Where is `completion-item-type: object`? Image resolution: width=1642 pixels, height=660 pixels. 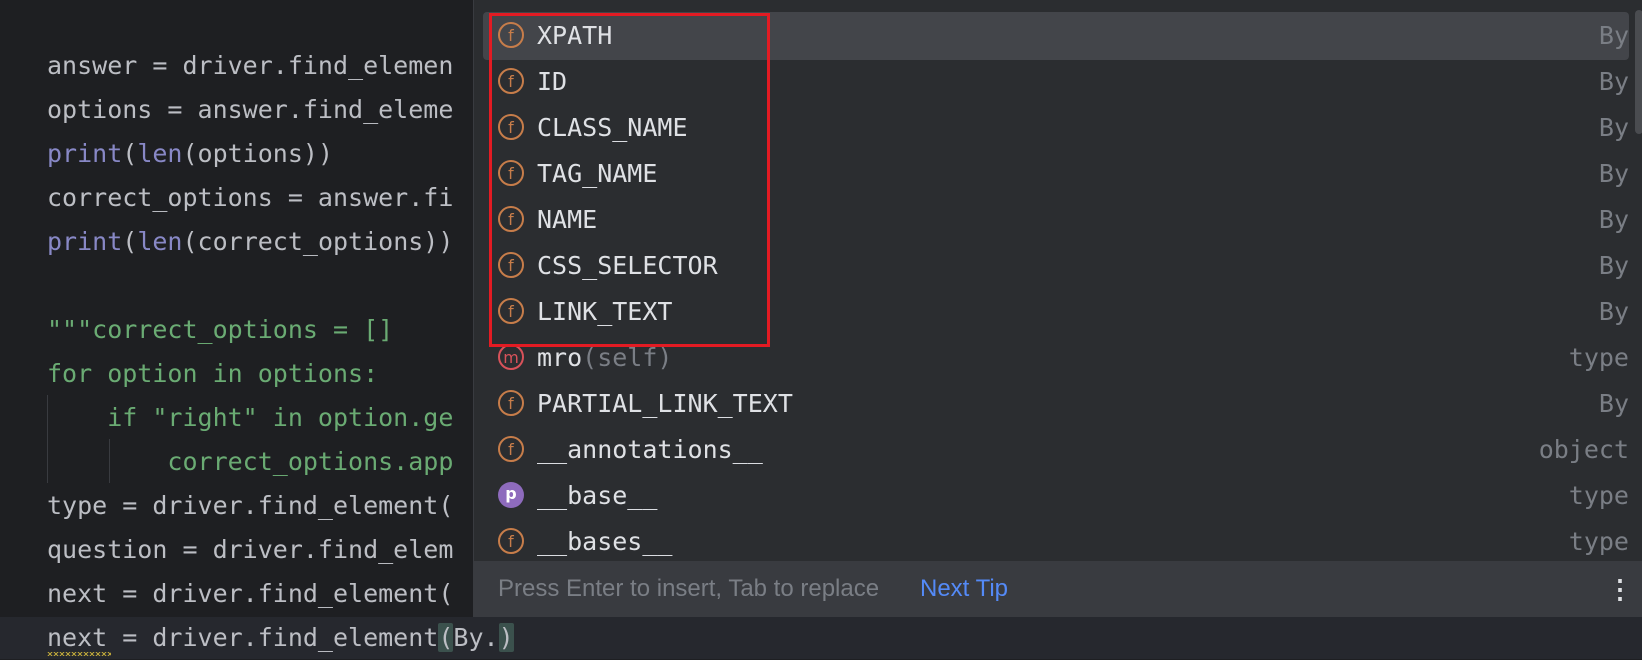 completion-item-type: object is located at coordinates (1583, 449).